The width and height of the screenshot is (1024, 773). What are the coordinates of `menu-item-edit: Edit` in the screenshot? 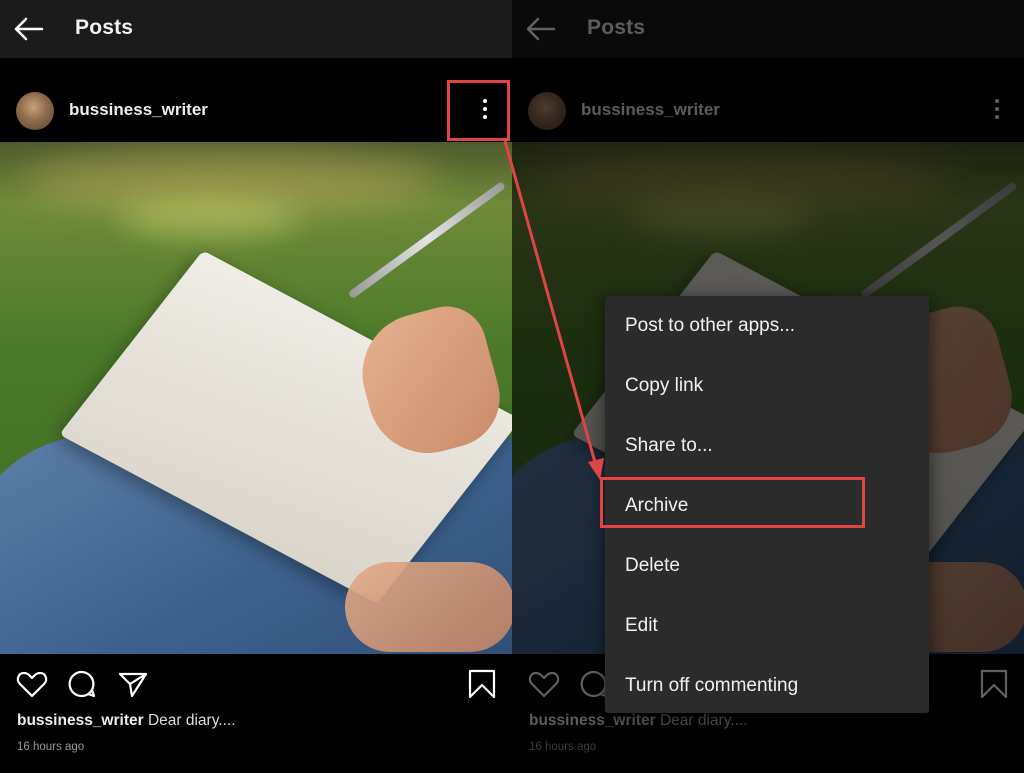 It's located at (641, 626).